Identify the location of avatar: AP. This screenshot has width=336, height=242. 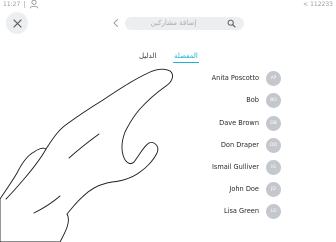
(273, 78).